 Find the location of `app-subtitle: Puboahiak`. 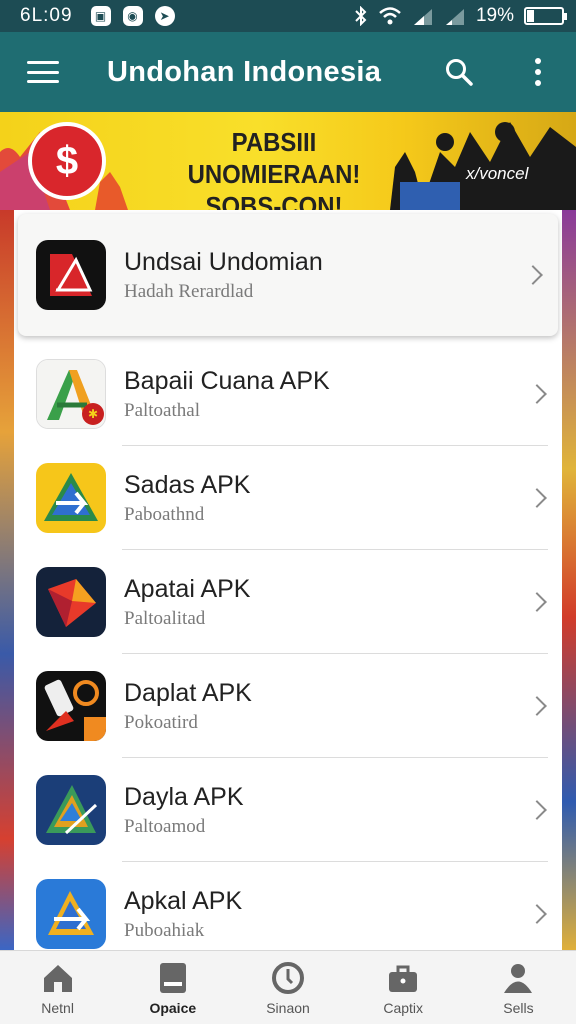

app-subtitle: Puboahiak is located at coordinates (164, 930).